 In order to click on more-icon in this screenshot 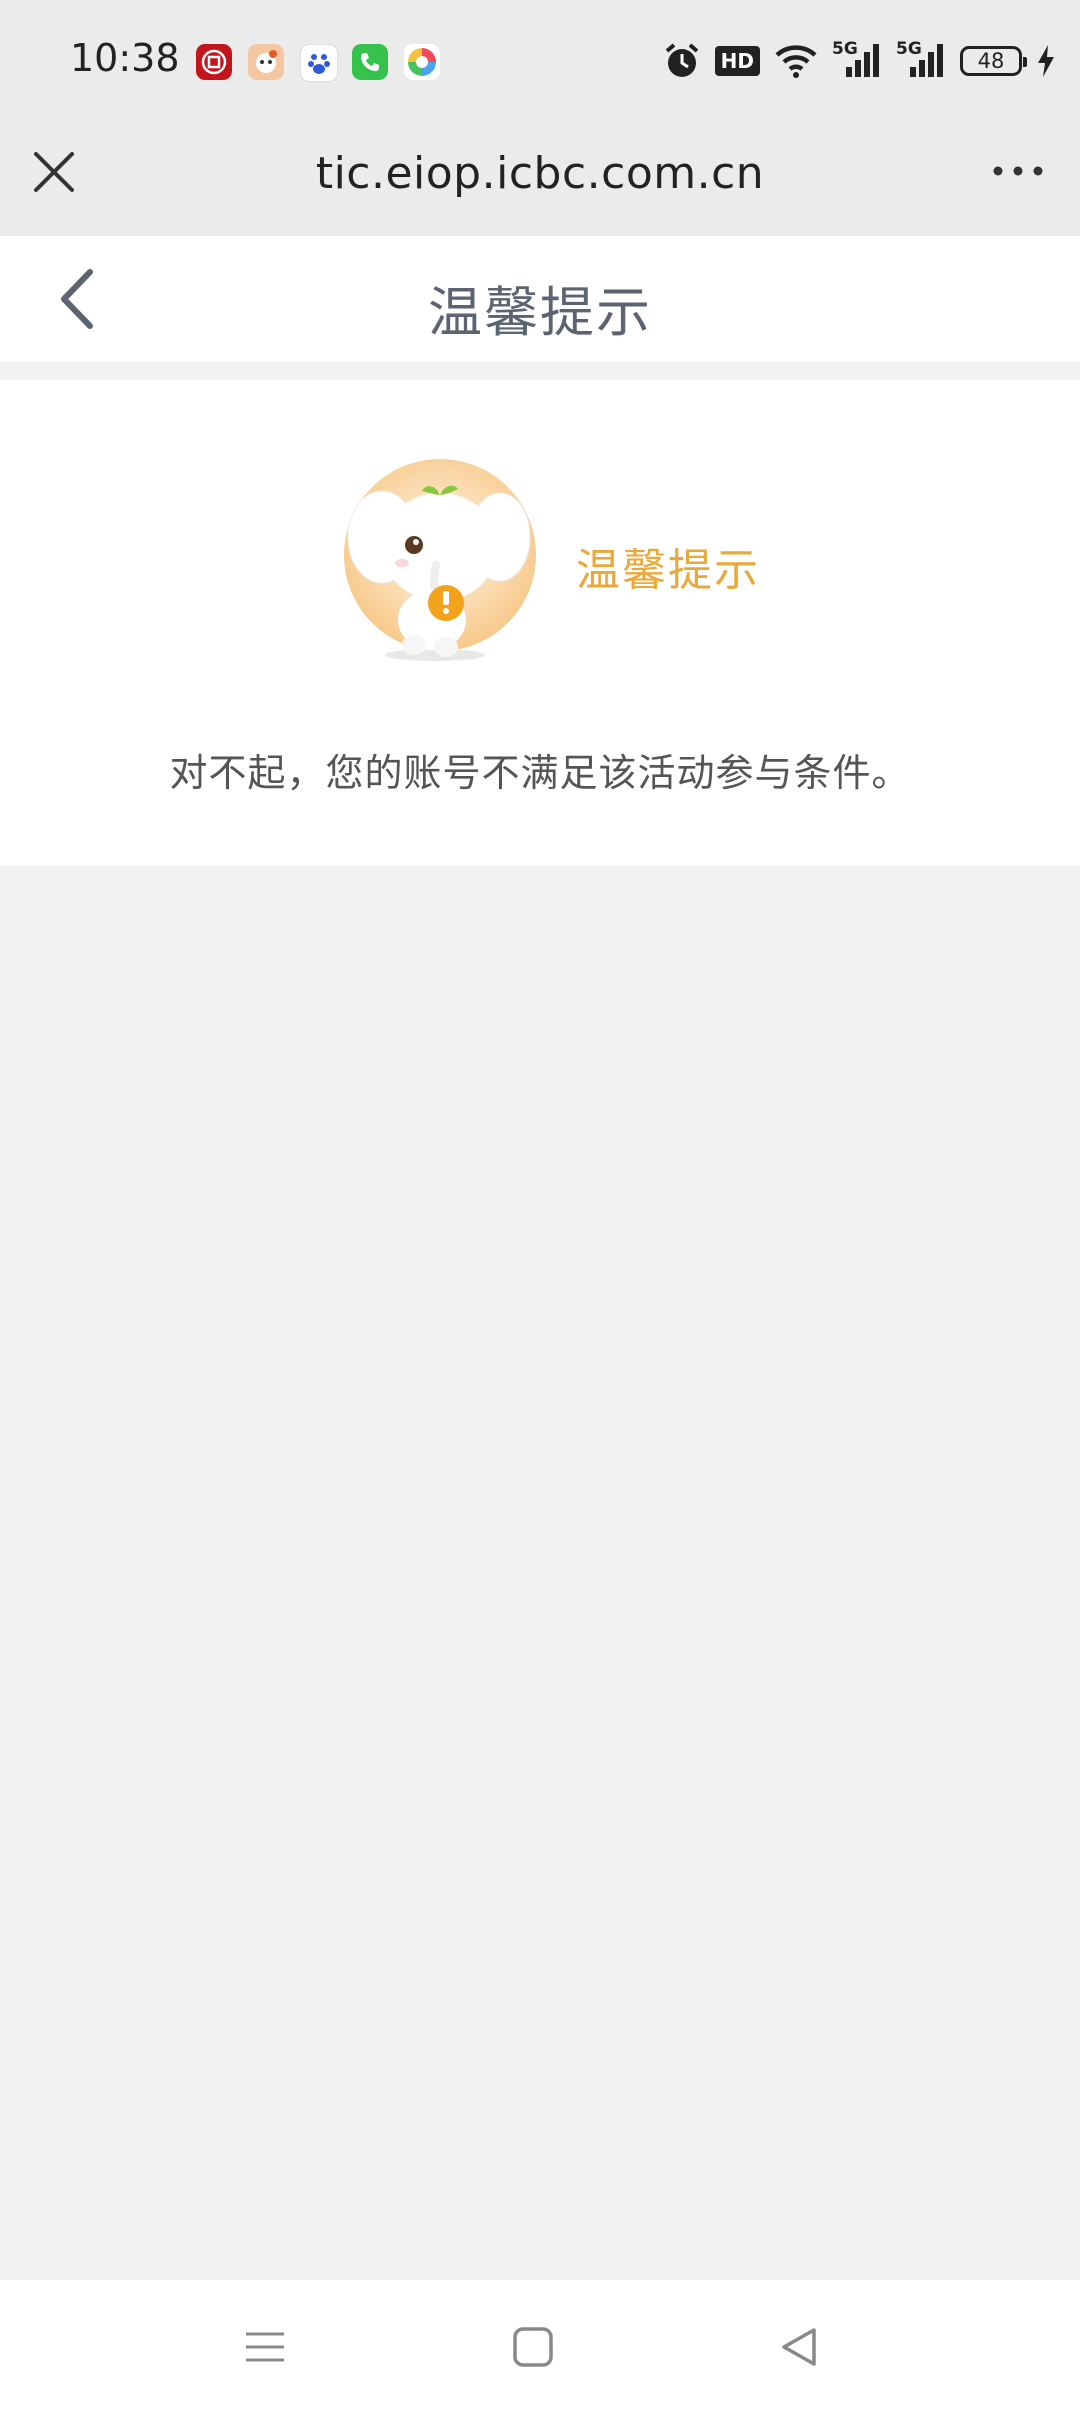, I will do `click(1018, 171)`.